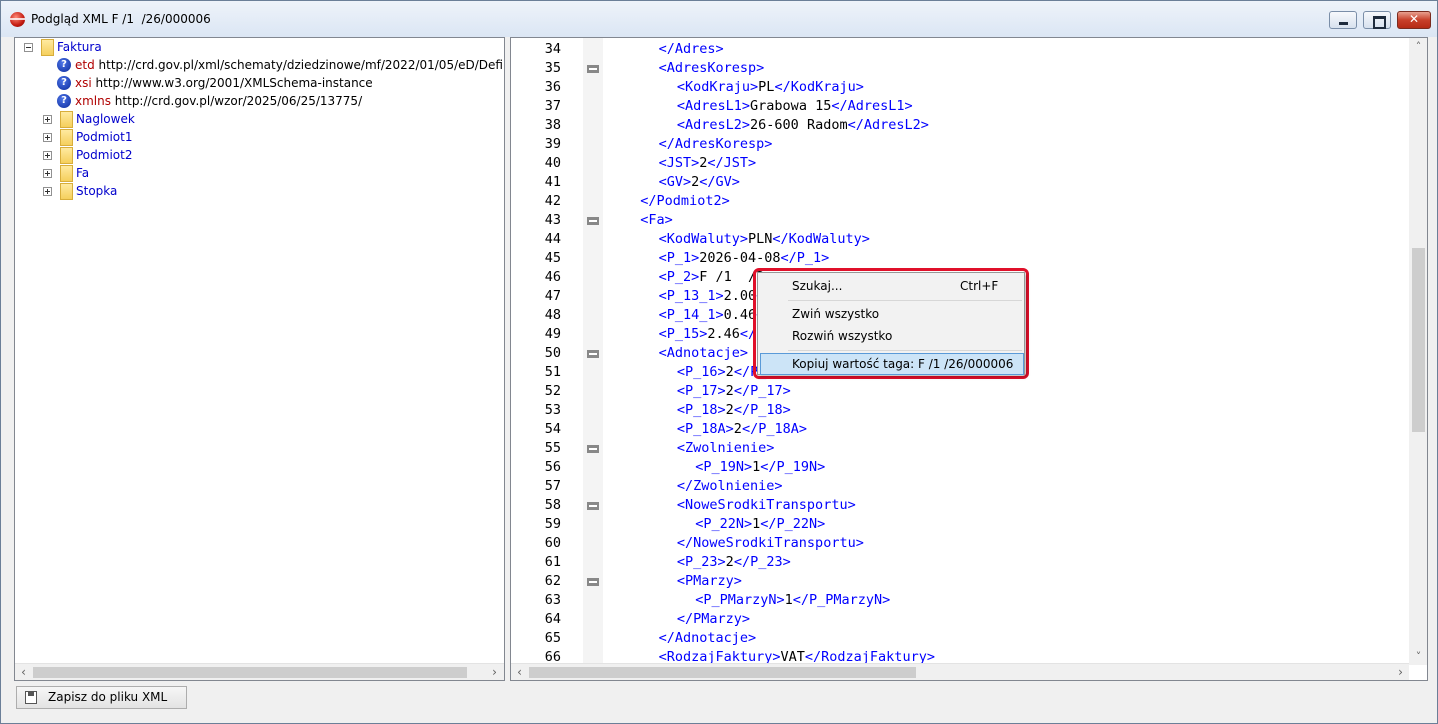 The width and height of the screenshot is (1438, 724). Describe the element at coordinates (1418, 656) in the screenshot. I see `scroll-down-icon: ˅` at that location.